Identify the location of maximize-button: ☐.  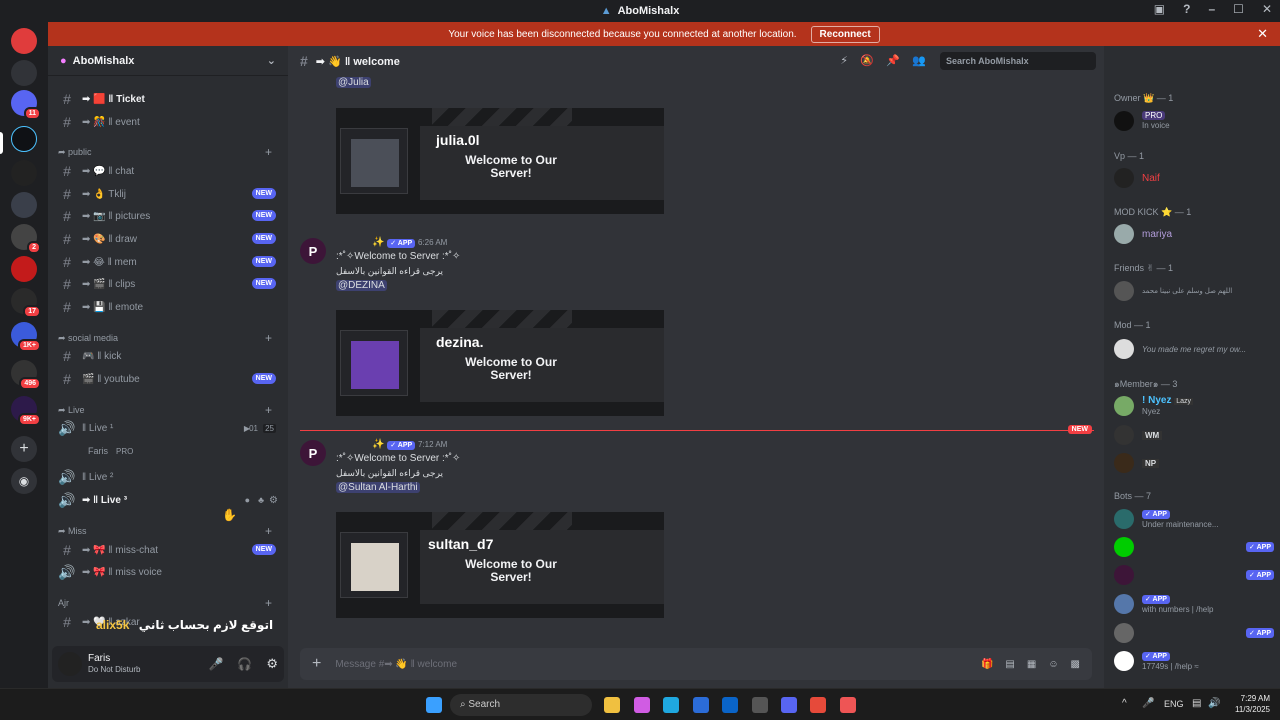
(1238, 9).